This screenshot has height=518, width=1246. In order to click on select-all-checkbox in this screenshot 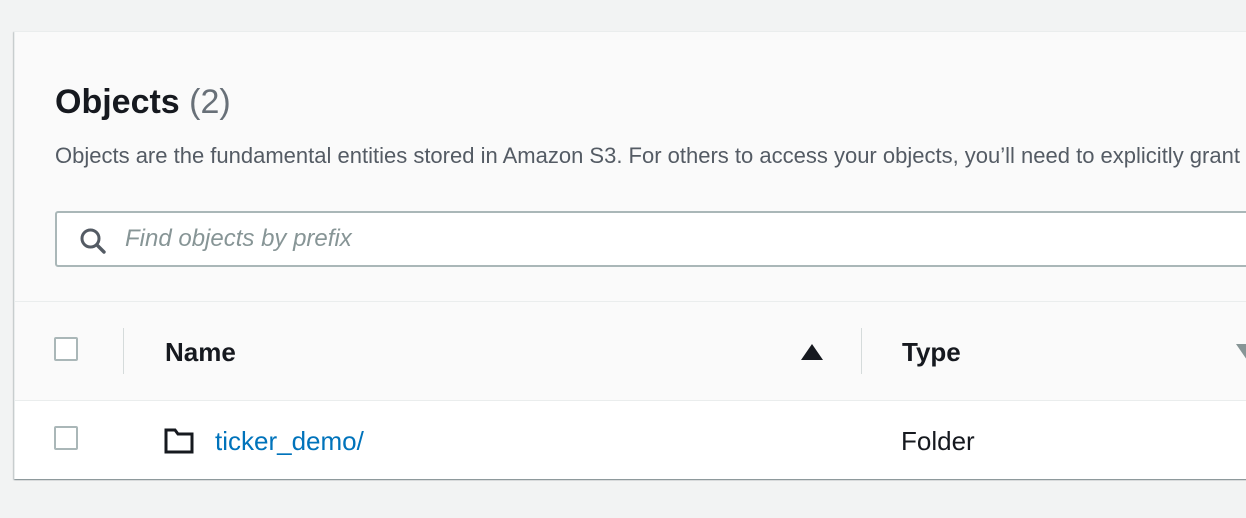, I will do `click(66, 349)`.